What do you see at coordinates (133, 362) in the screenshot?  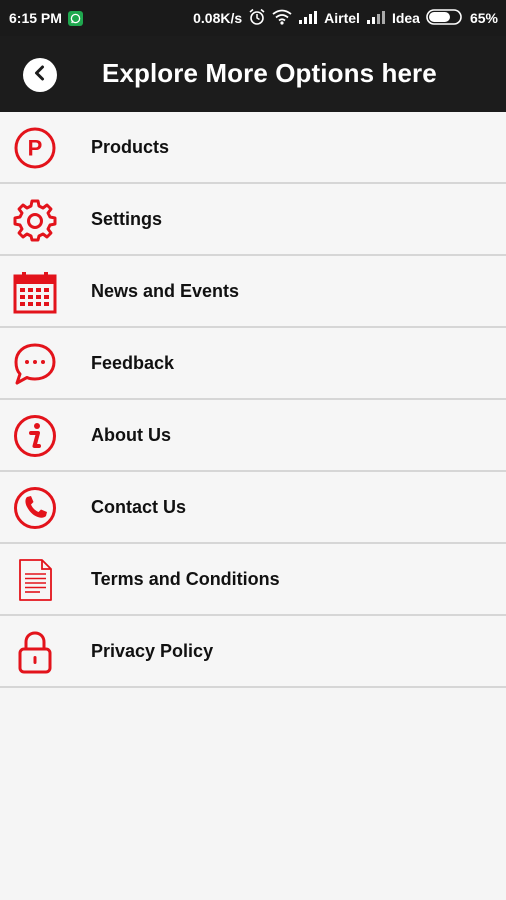 I see `menu-item-label: Feedback` at bounding box center [133, 362].